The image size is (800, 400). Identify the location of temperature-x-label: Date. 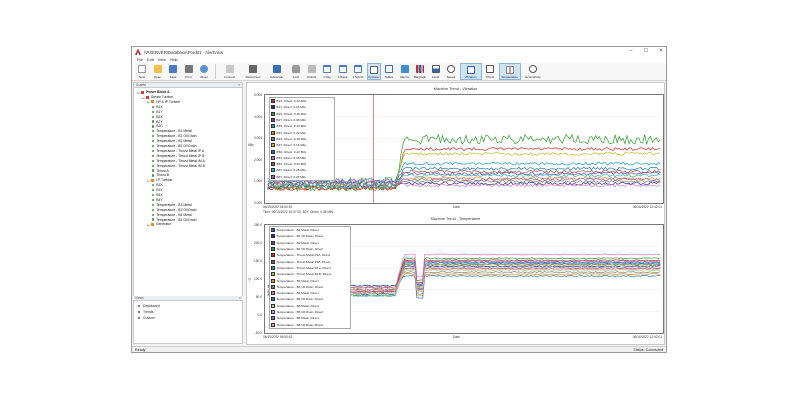
(456, 337).